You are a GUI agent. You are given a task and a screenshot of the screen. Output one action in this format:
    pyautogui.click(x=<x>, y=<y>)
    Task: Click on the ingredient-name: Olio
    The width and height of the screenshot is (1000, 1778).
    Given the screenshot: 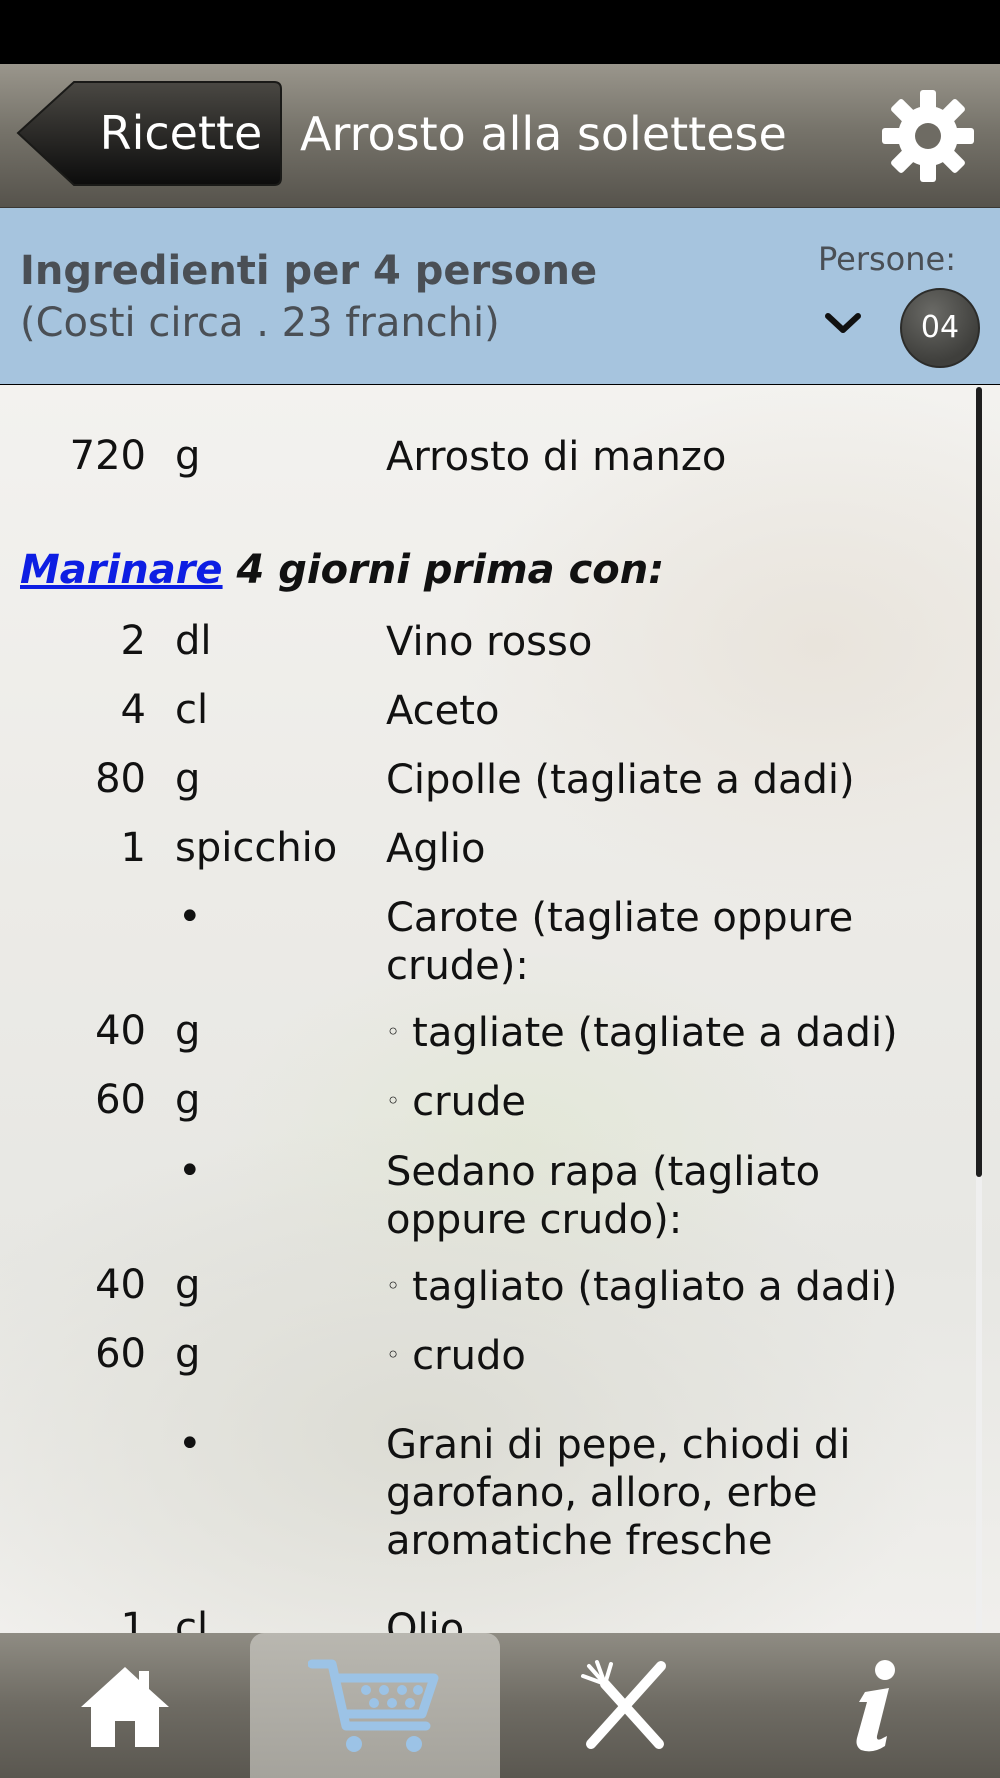 What is the action you would take?
    pyautogui.click(x=425, y=1619)
    